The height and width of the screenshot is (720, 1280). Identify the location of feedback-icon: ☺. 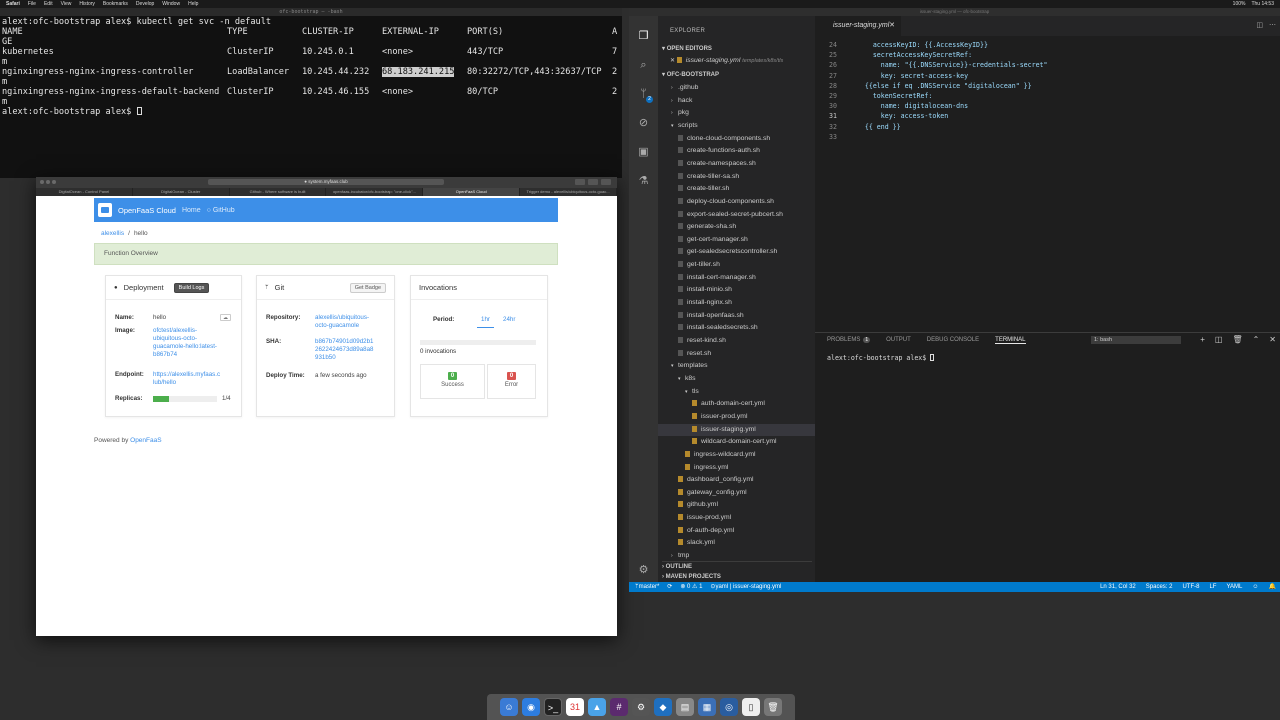
(1255, 587).